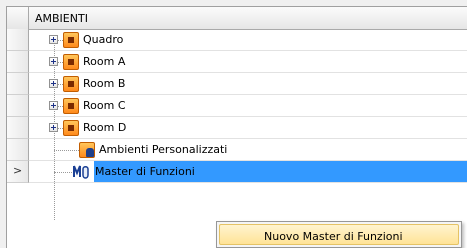 This screenshot has width=467, height=248. I want to click on tree-row-master-di-funzioni: > Master di Funzioni, so click(237, 172).